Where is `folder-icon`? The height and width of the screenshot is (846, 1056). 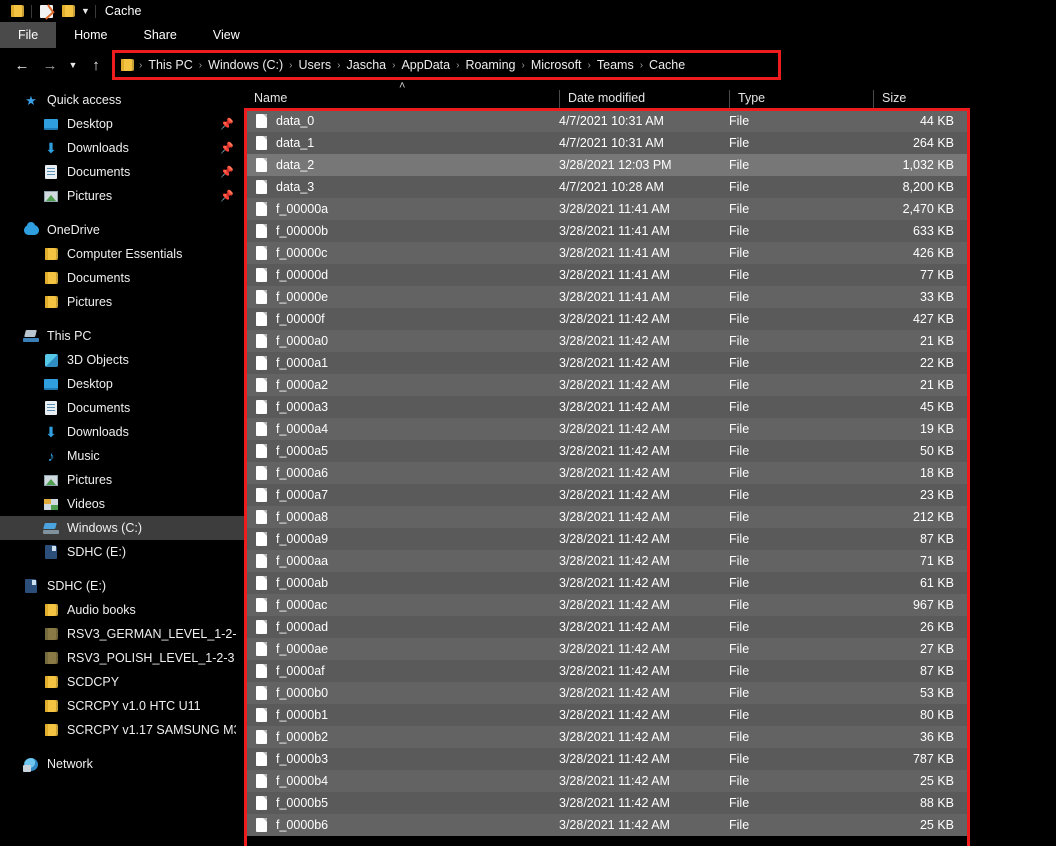 folder-icon is located at coordinates (17, 11).